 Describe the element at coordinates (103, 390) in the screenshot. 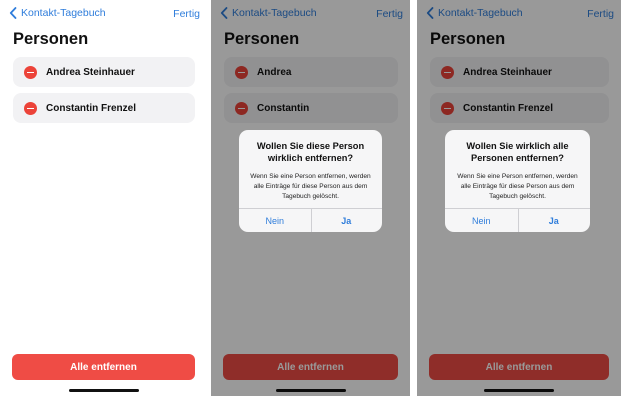

I see `home-indicator` at that location.